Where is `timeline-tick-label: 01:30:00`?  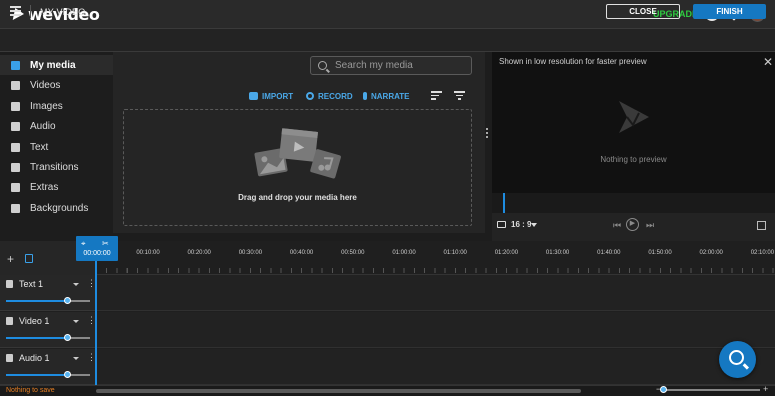 timeline-tick-label: 01:30:00 is located at coordinates (557, 253).